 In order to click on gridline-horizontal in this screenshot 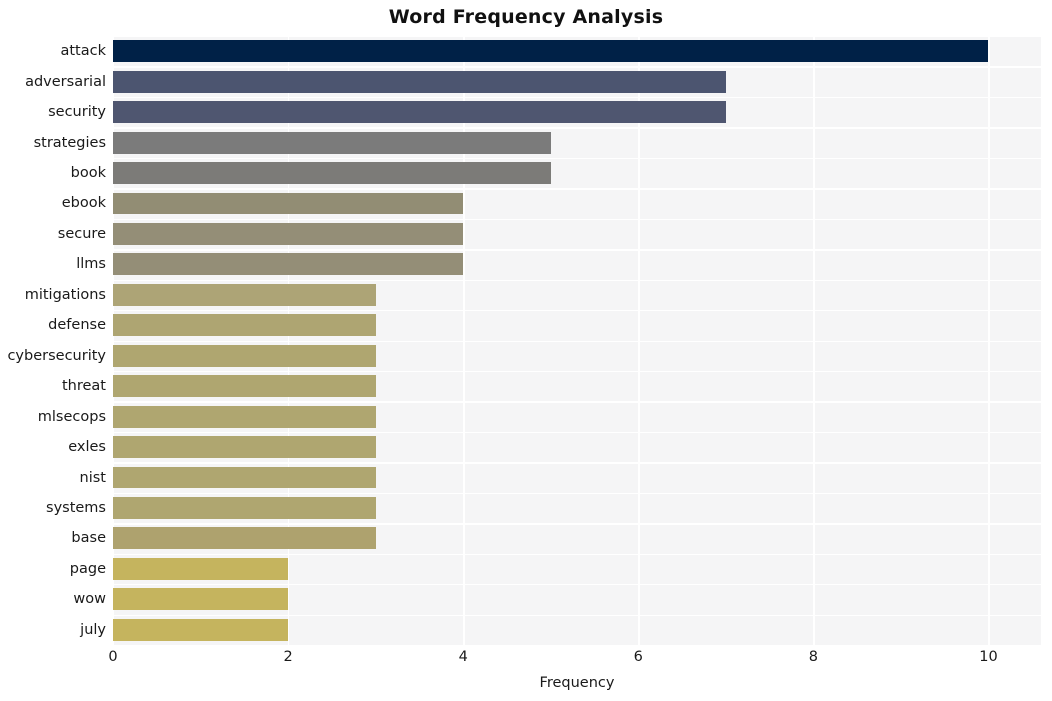, I will do `click(577, 646)`.